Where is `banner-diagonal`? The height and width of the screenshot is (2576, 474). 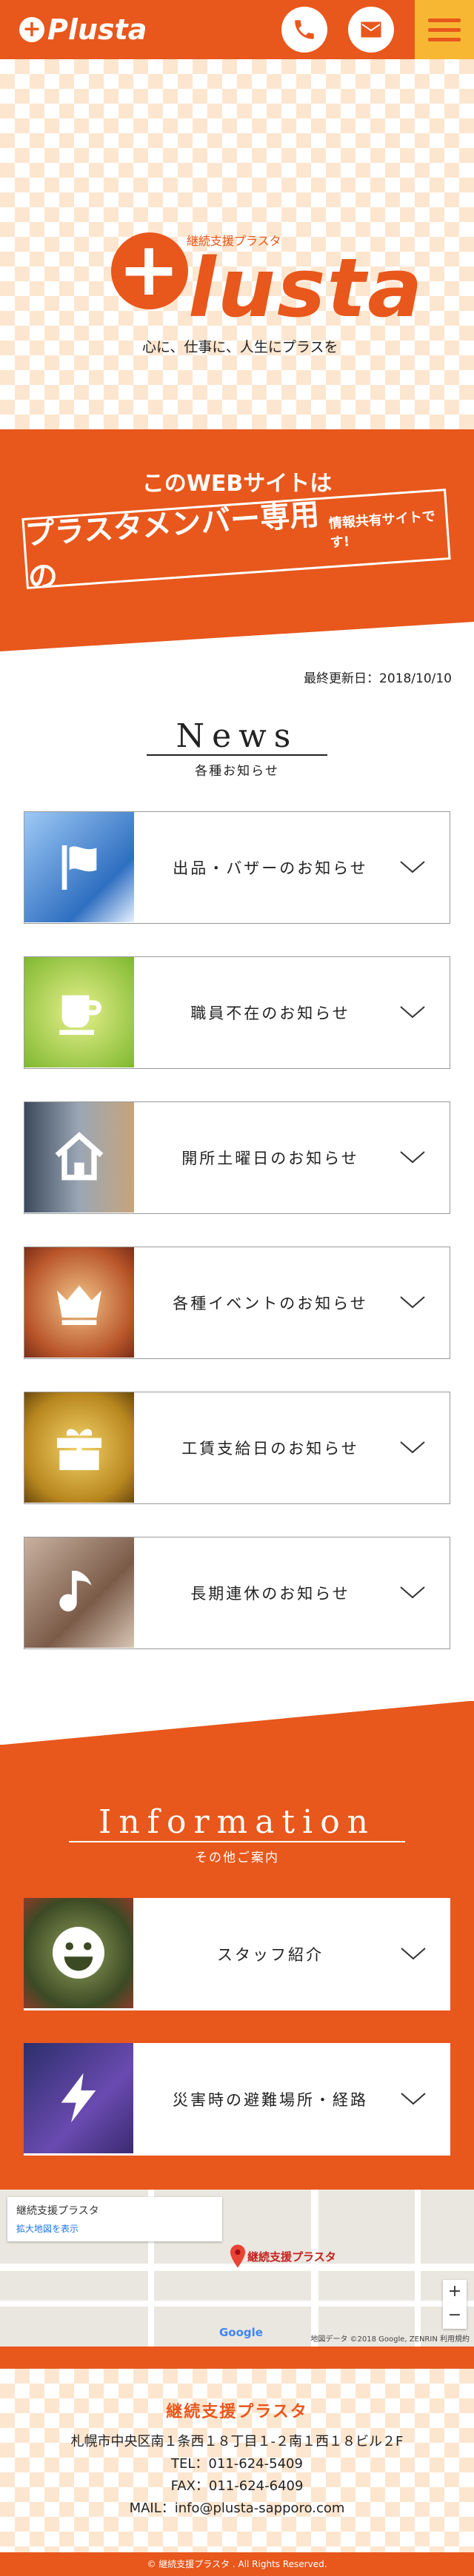
banner-diagonal is located at coordinates (237, 636).